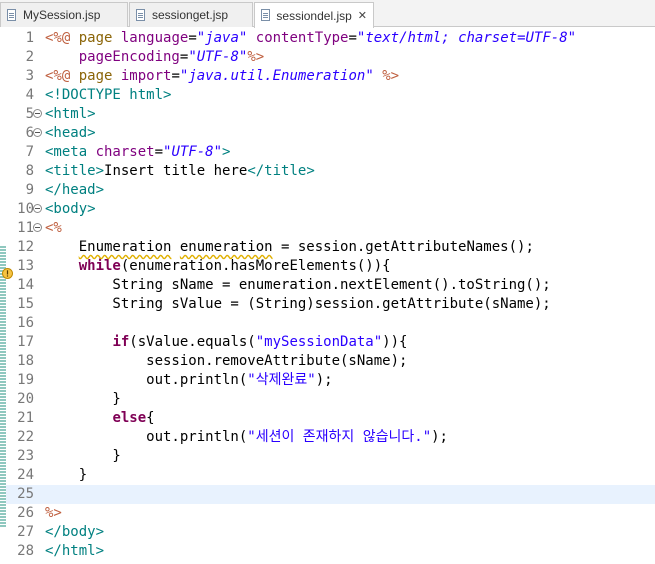 The image size is (655, 564). I want to click on code-token: "mySessionData", so click(319, 342).